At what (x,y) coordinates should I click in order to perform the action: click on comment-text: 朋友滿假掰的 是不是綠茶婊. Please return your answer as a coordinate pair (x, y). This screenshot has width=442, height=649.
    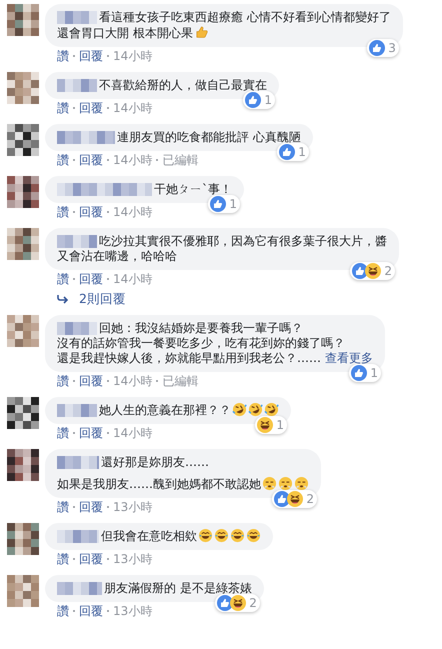
    Looking at the image, I should click on (178, 588).